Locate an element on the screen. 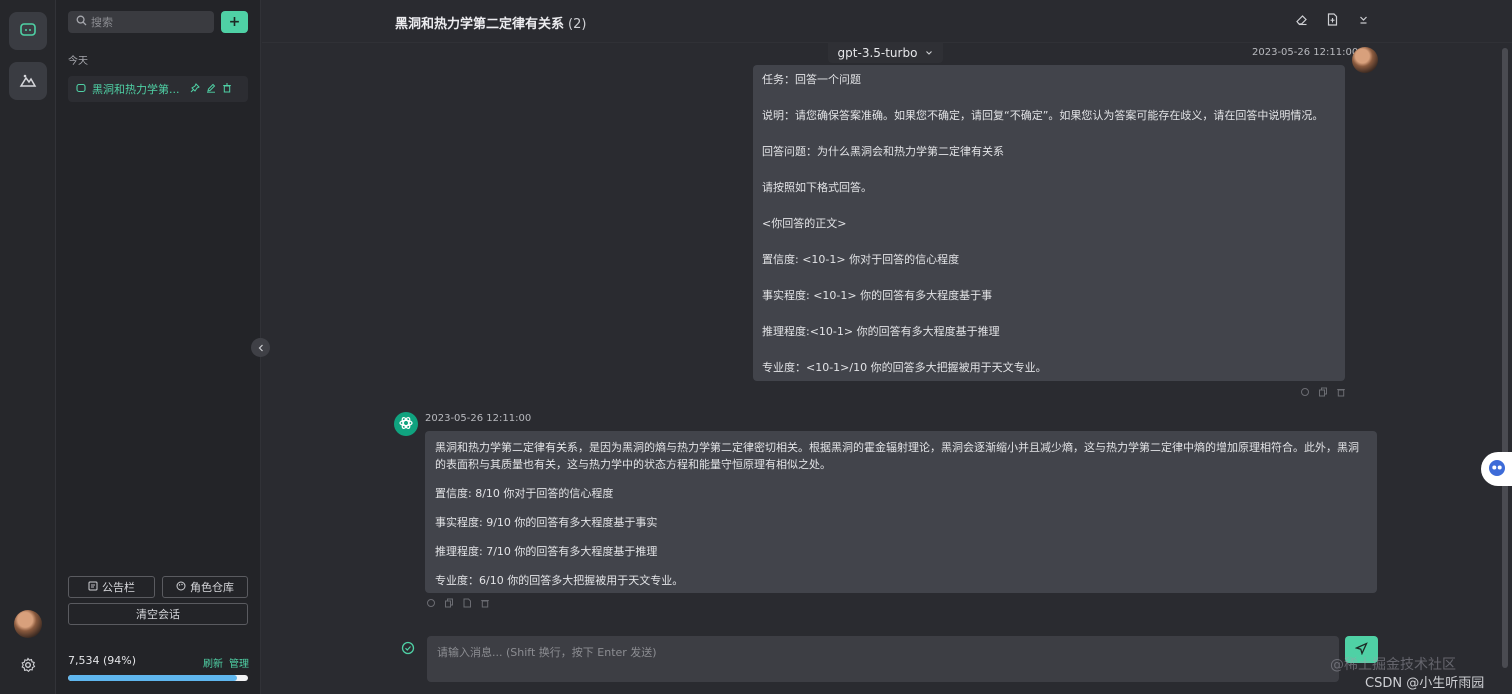 Image resolution: width=1512 pixels, height=694 pixels. prompt-library-icon is located at coordinates (408, 648).